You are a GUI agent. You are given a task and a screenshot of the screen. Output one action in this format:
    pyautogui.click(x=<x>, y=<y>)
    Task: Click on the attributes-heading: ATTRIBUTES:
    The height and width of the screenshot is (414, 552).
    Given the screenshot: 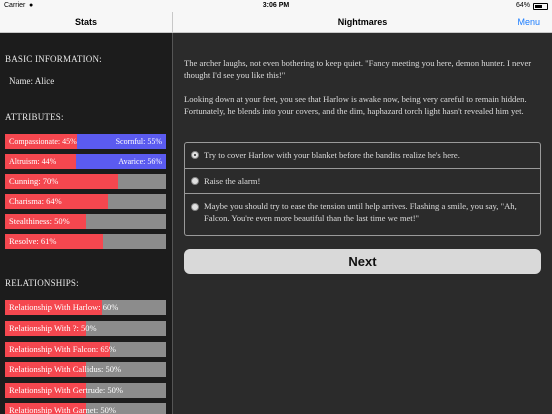 What is the action you would take?
    pyautogui.click(x=34, y=117)
    